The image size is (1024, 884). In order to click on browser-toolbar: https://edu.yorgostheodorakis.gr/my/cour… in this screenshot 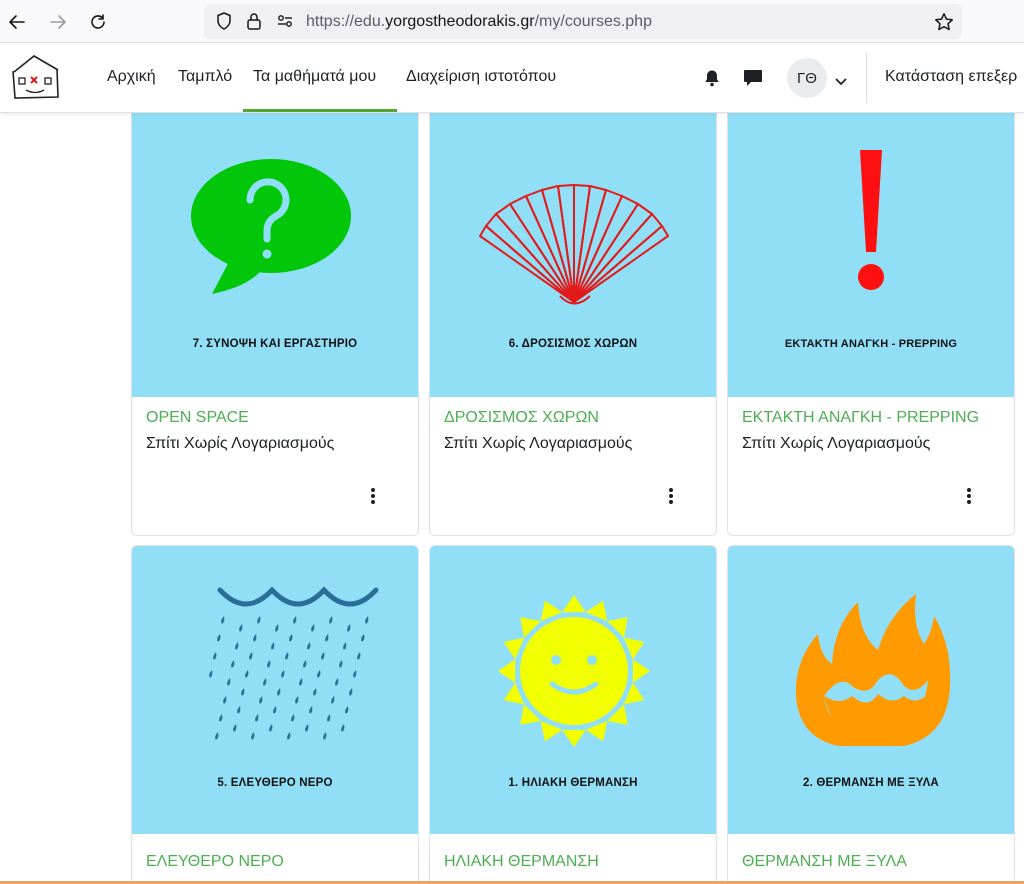, I will do `click(512, 21)`.